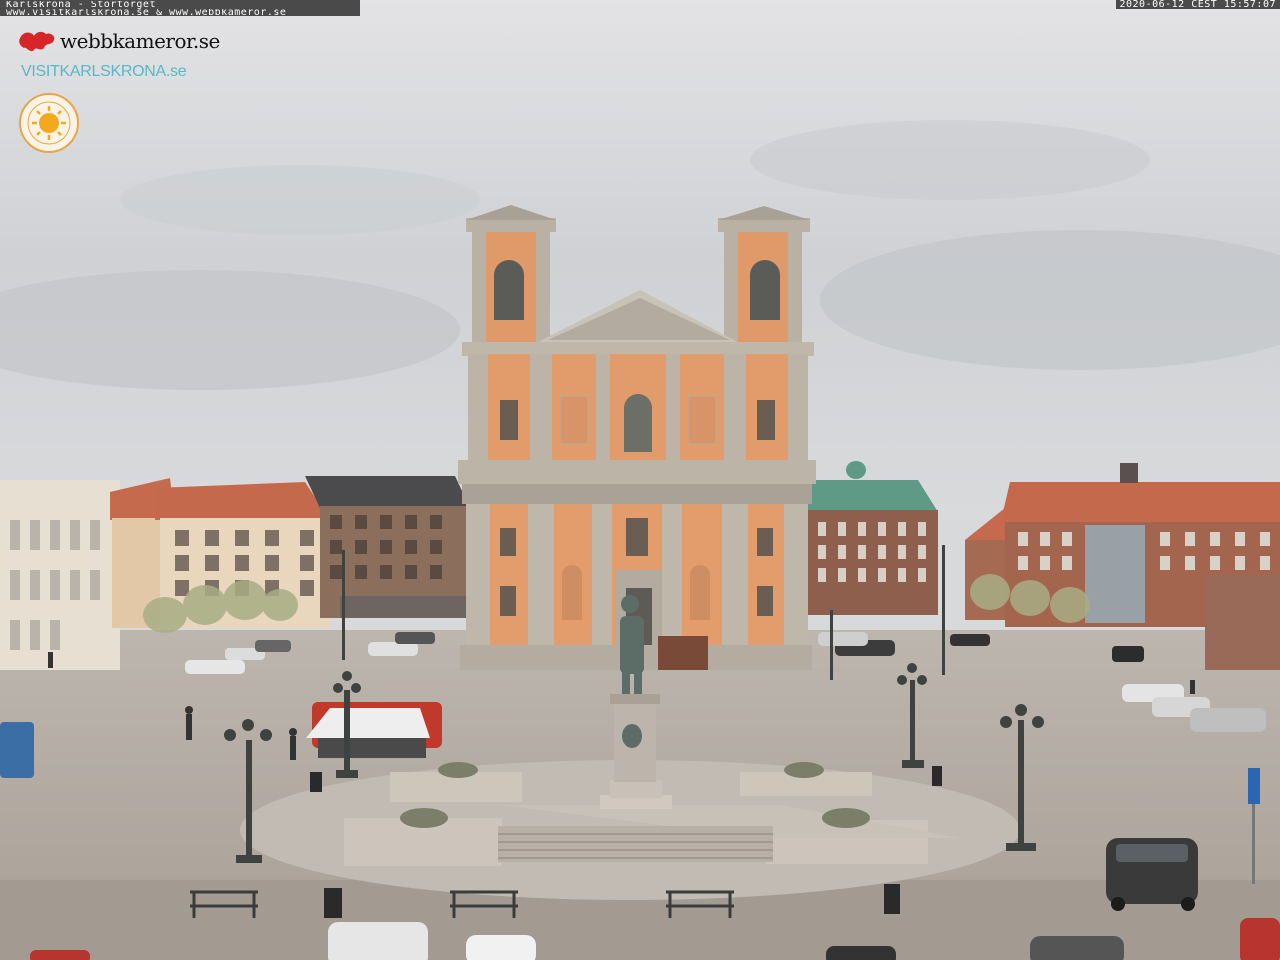  What do you see at coordinates (1197, 5) in the screenshot?
I see `timestamp: 2020-06-12 CEST 15:57:07` at bounding box center [1197, 5].